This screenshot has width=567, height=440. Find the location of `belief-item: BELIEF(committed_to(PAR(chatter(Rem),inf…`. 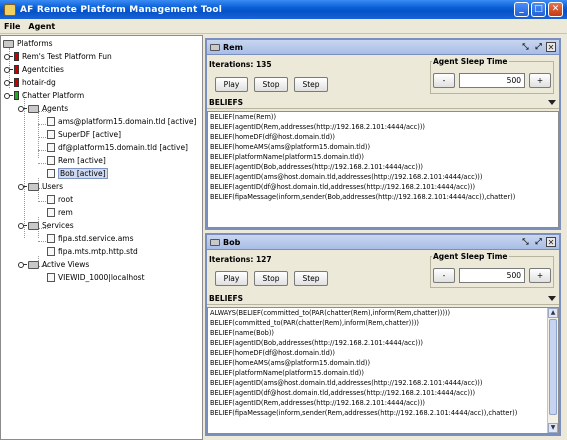

belief-item: BELIEF(committed_to(PAR(chatter(Rem),inf… is located at coordinates (383, 323).